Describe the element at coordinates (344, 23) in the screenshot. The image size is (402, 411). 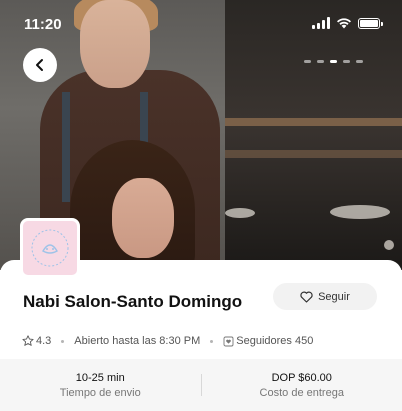
I see `wifi-icon` at that location.